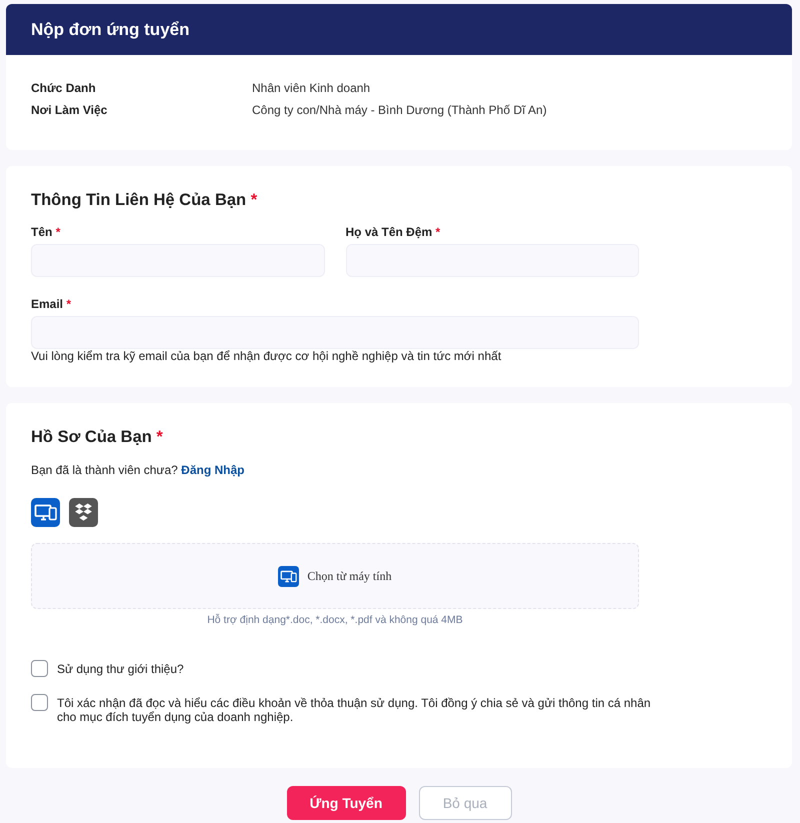  What do you see at coordinates (346, 803) in the screenshot?
I see `apply-button: Ứng Tuyển` at bounding box center [346, 803].